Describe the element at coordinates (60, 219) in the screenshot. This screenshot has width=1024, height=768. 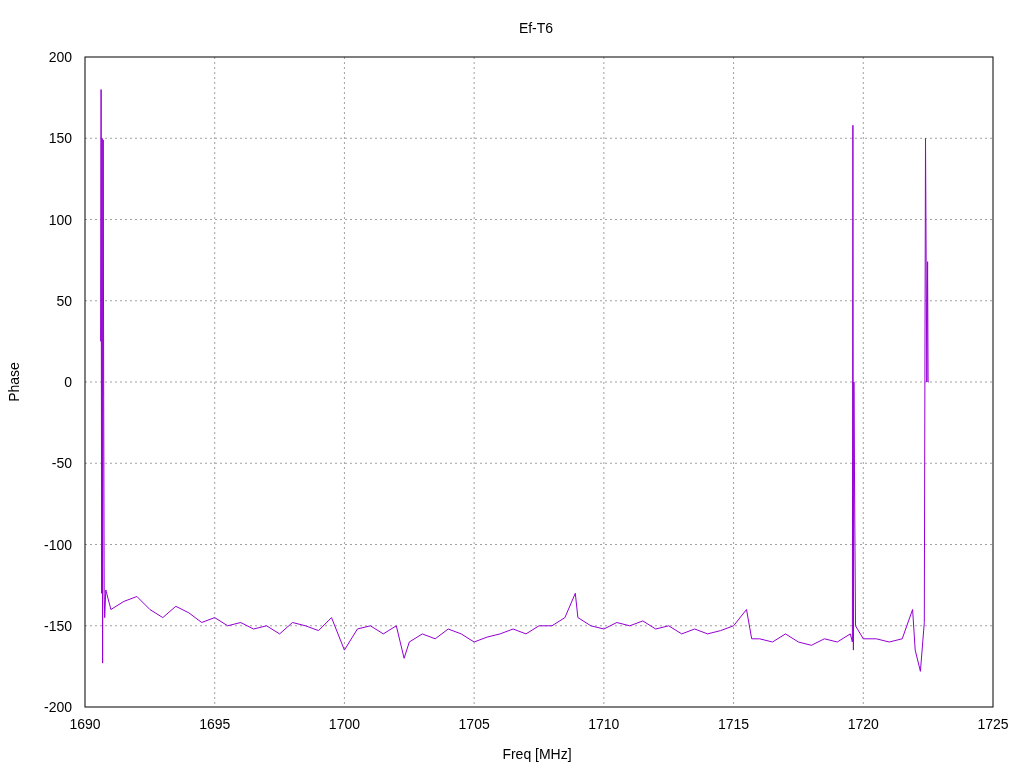
I see `y-tick-label: 100` at that location.